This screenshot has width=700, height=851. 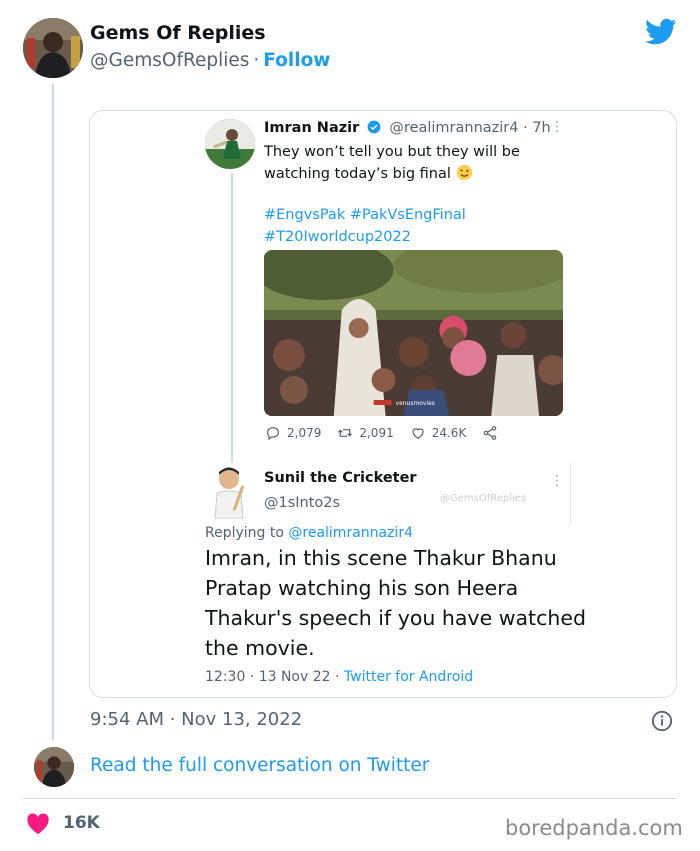 What do you see at coordinates (415, 403) in the screenshot?
I see `media-caption: venusmovies` at bounding box center [415, 403].